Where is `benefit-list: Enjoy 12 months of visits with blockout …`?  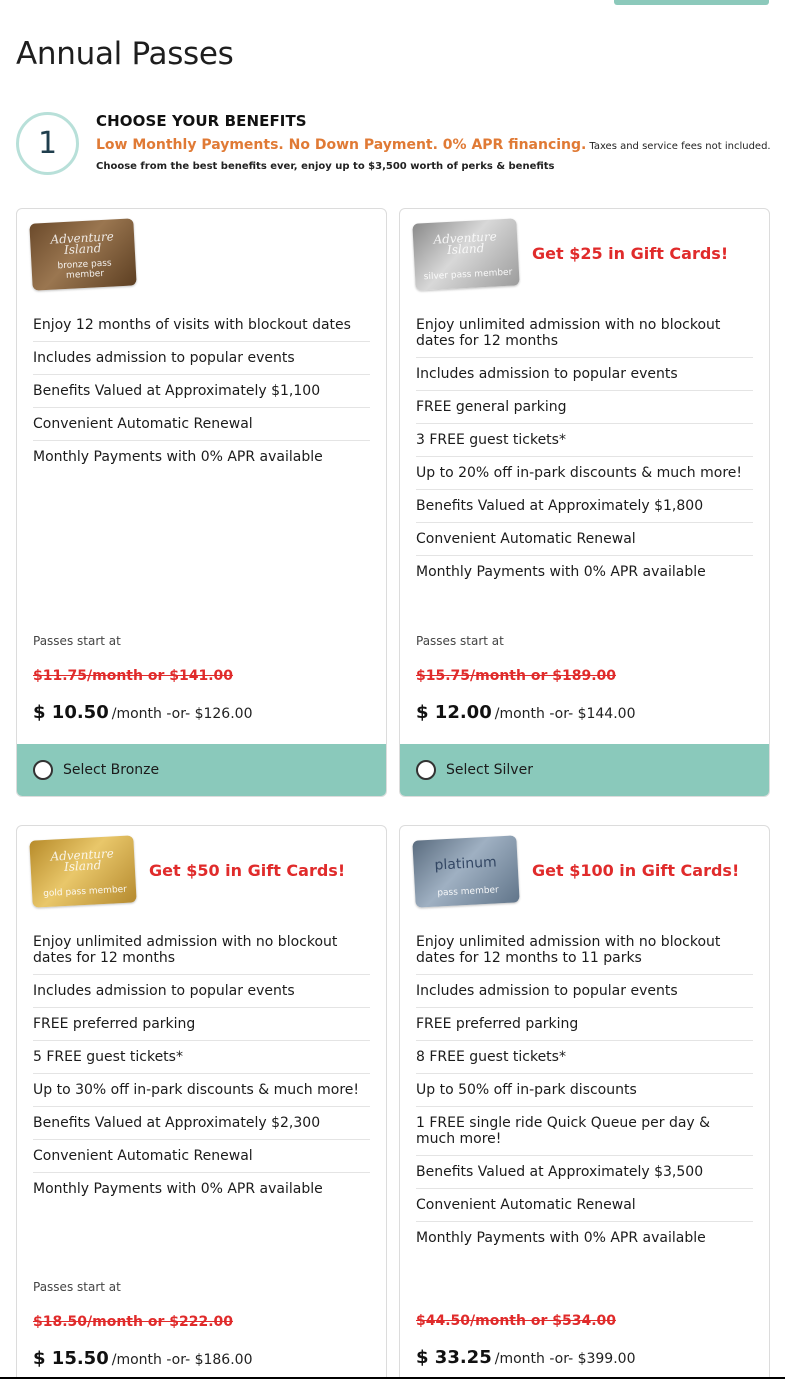
benefit-list: Enjoy 12 months of visits with blockout … is located at coordinates (201, 390).